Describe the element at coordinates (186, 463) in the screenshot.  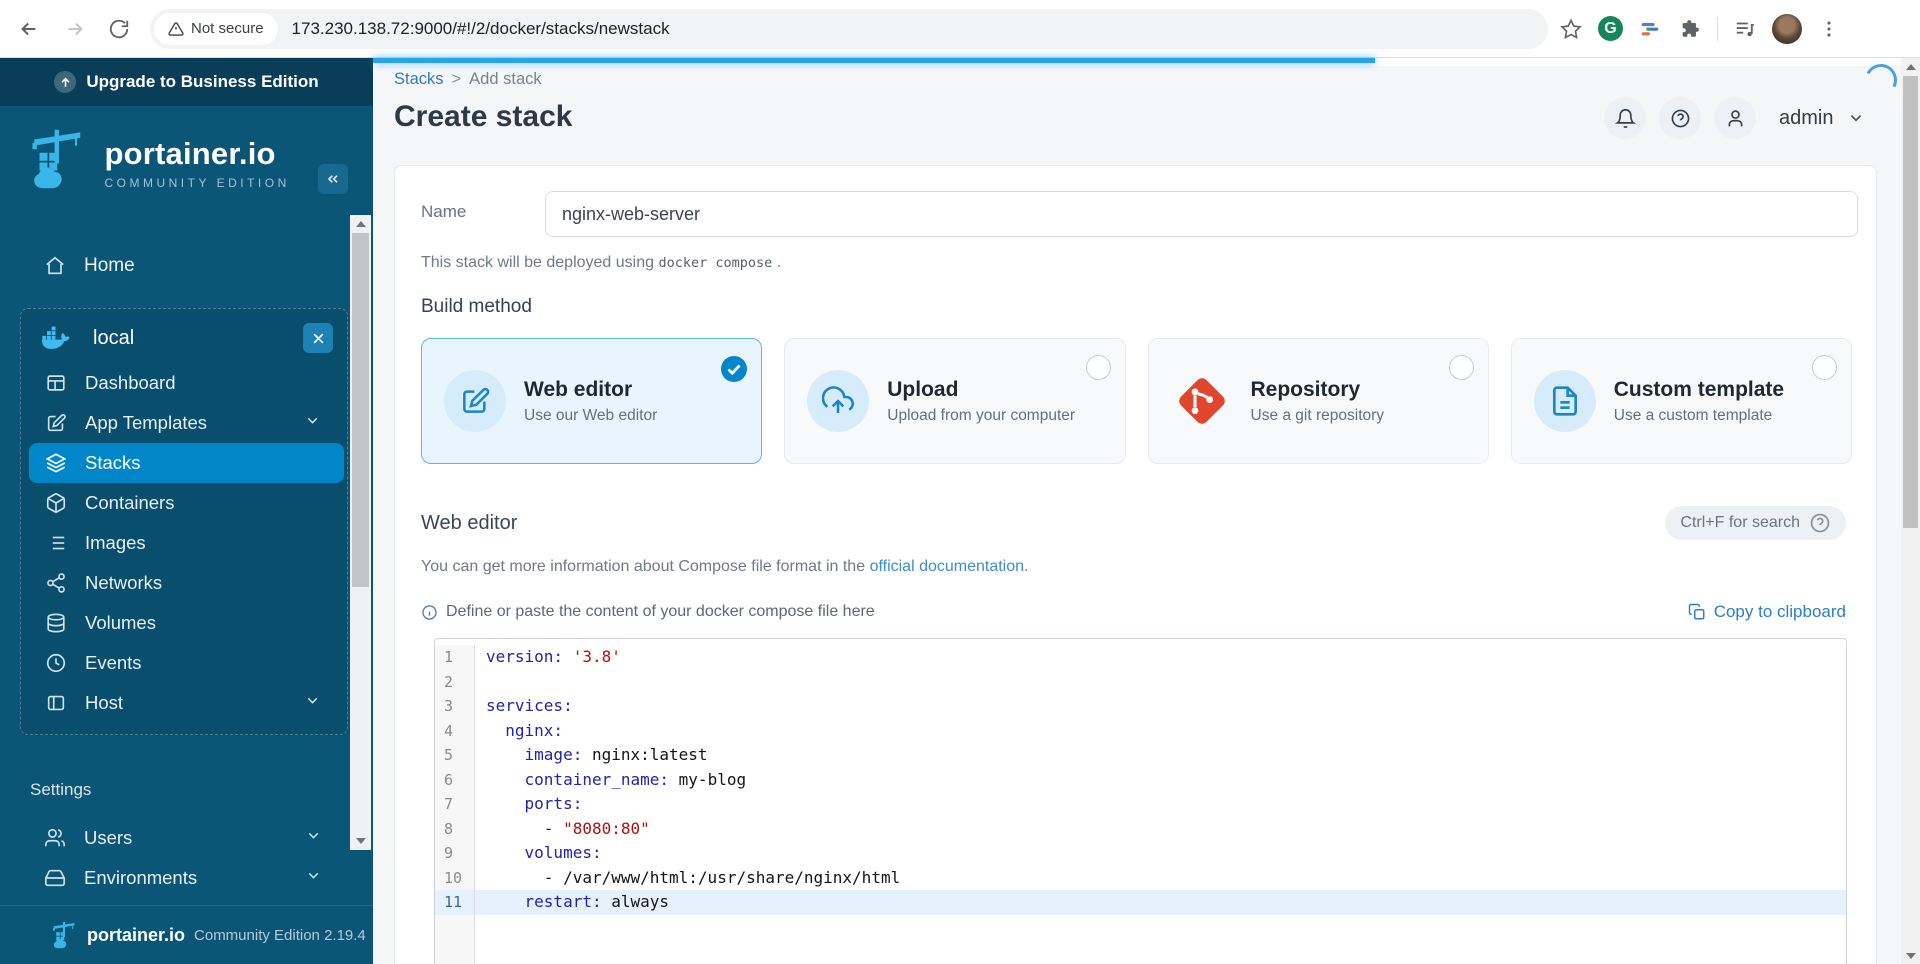
I see `sidebar-item-stacks: Stacks` at that location.